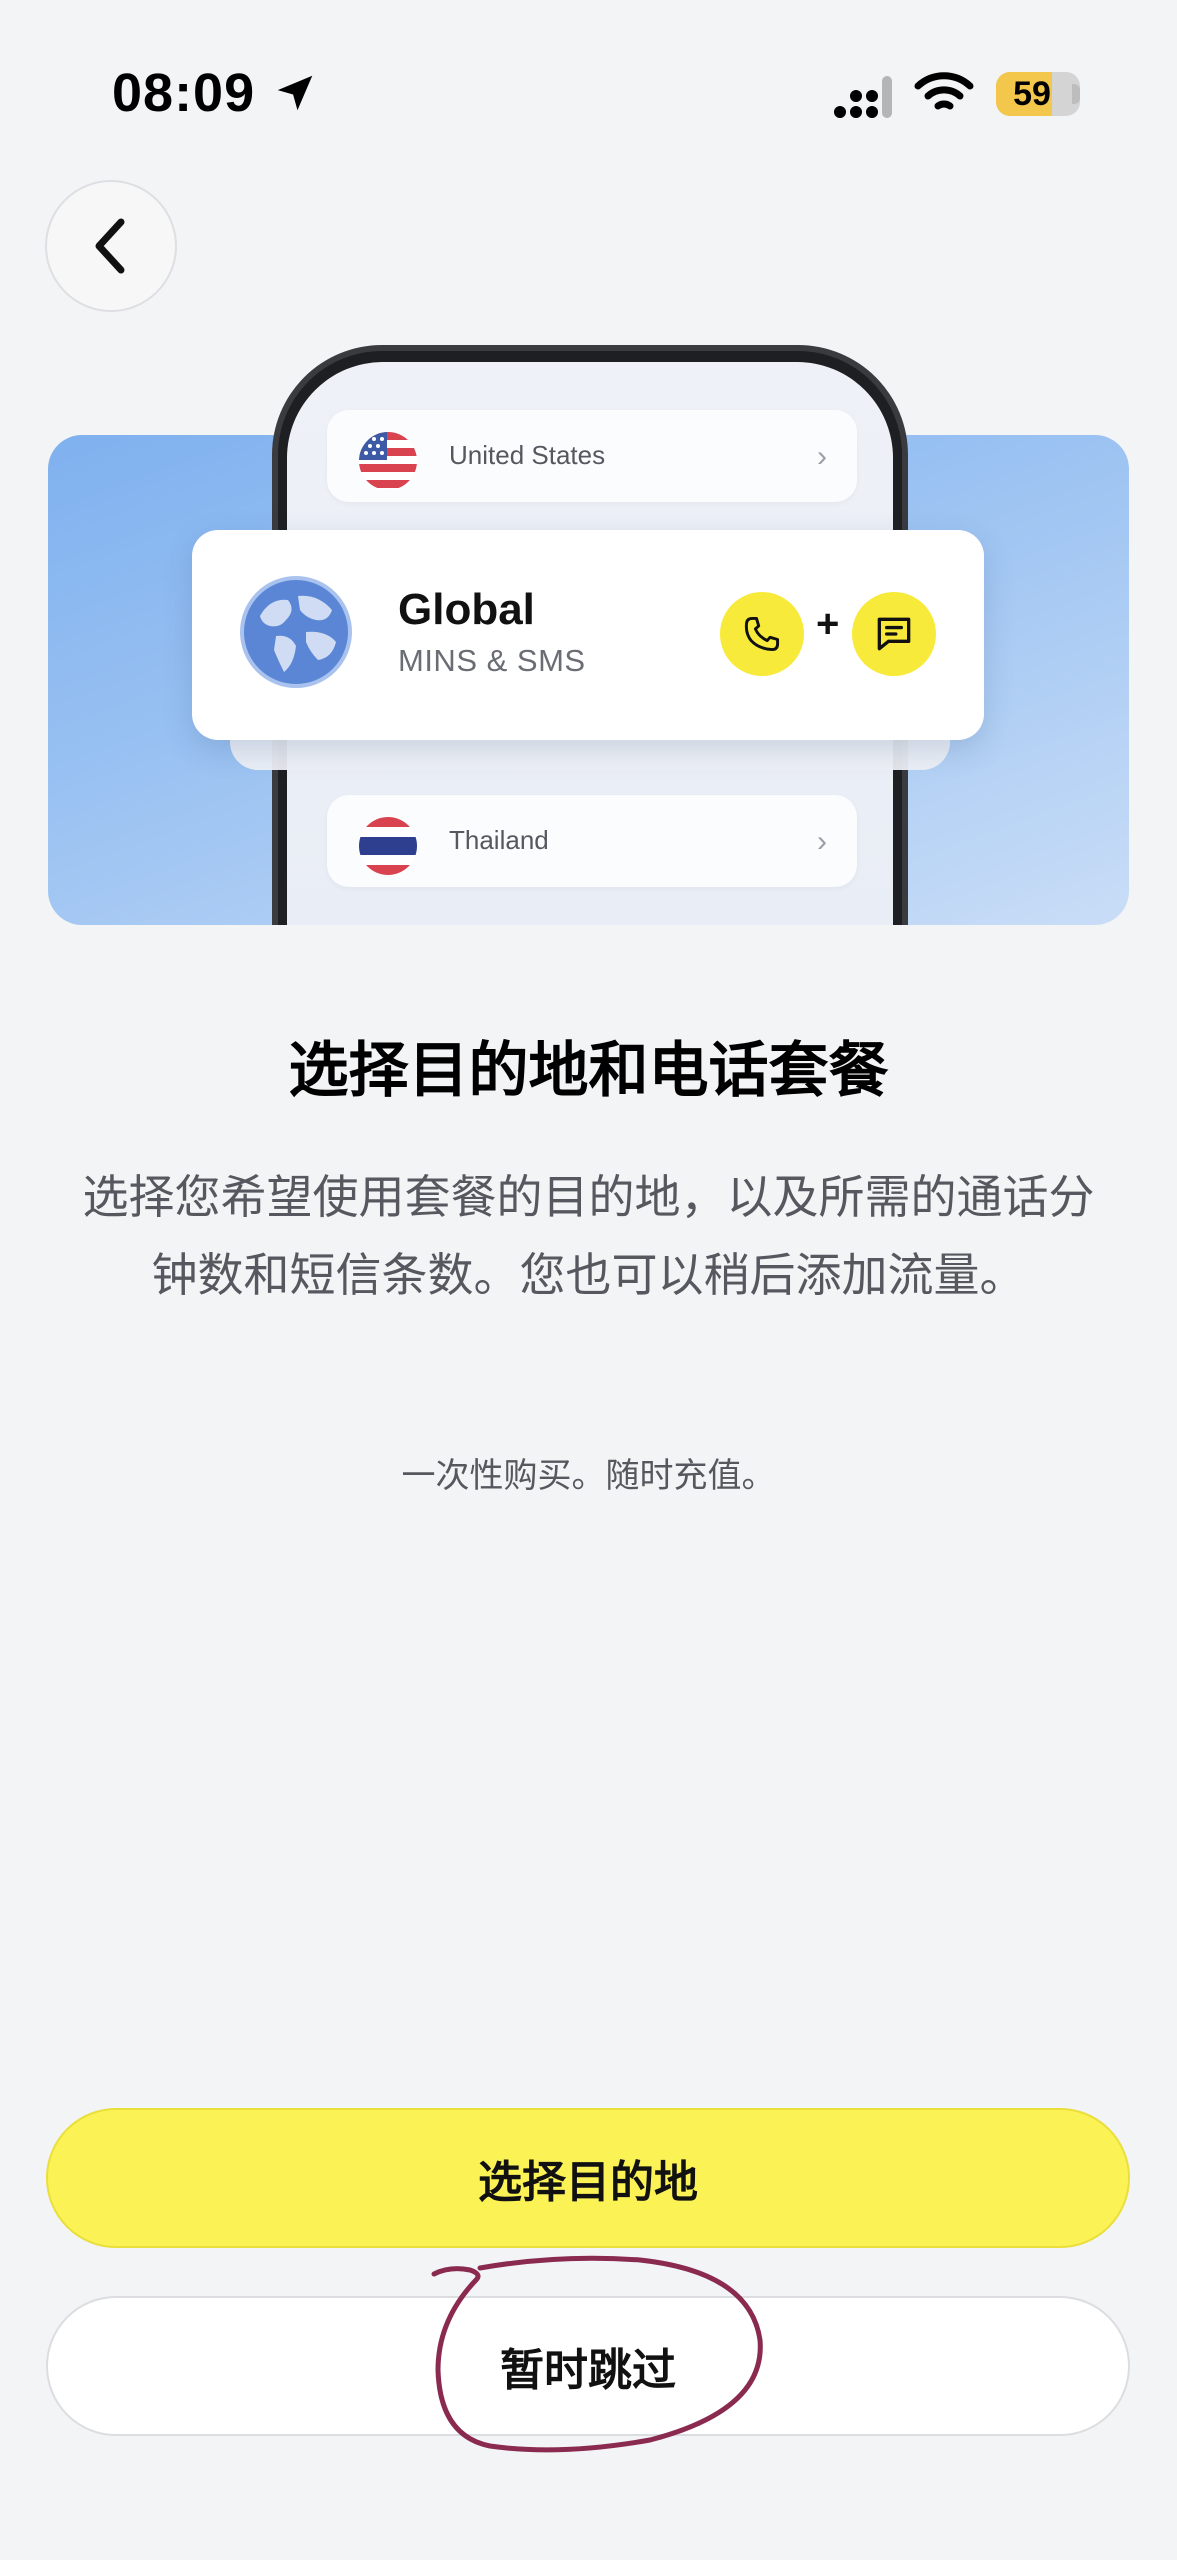  Describe the element at coordinates (296, 632) in the screenshot. I see `globe-icon` at that location.